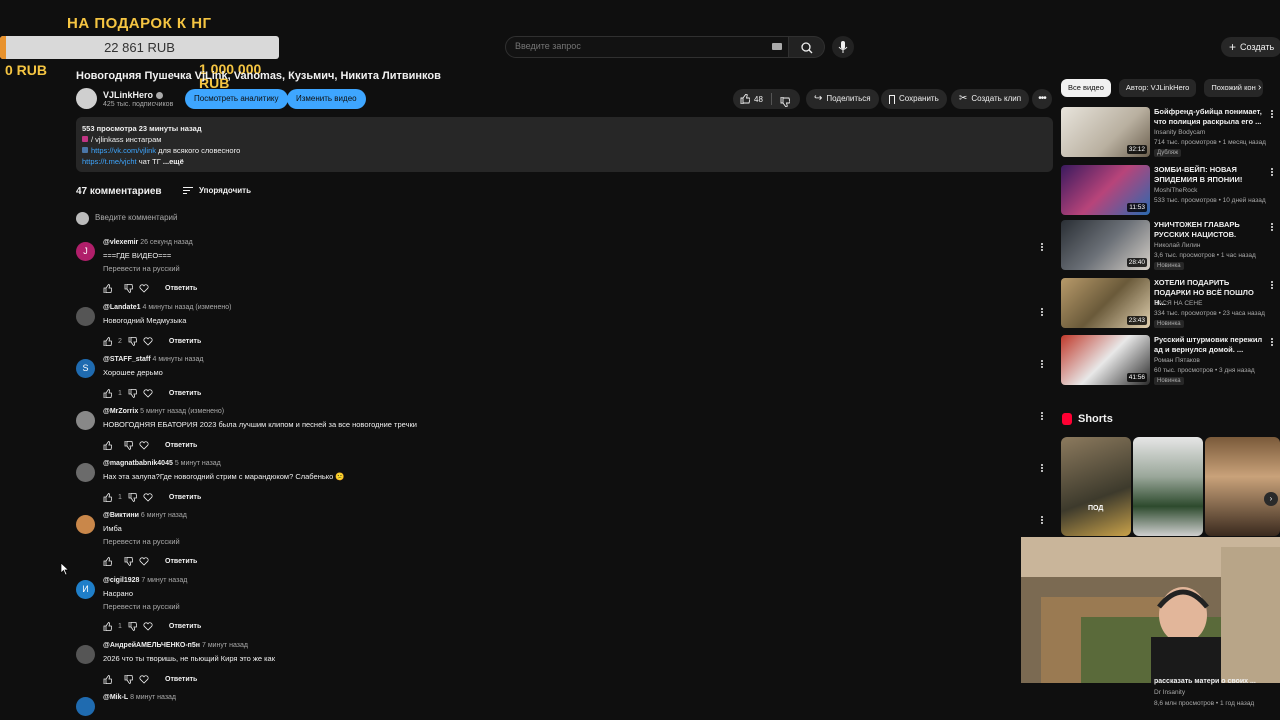 Image resolution: width=1280 pixels, height=720 pixels. What do you see at coordinates (1177, 245) in the screenshot?
I see `recommendation-channel: Николай Лилин` at bounding box center [1177, 245].